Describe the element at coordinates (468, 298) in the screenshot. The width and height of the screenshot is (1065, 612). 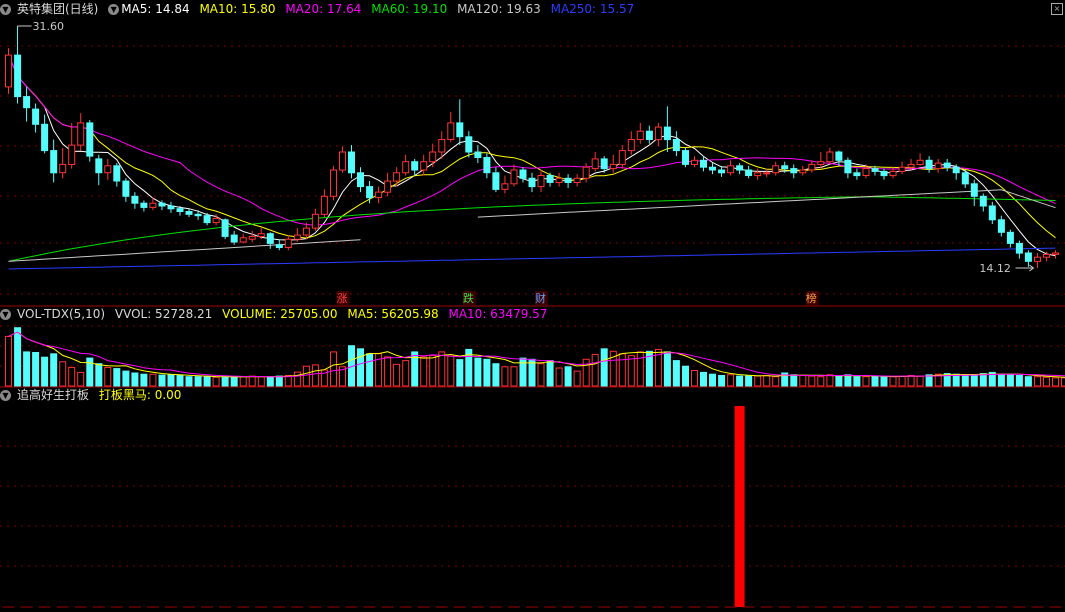
I see `event-tag: 跌` at that location.